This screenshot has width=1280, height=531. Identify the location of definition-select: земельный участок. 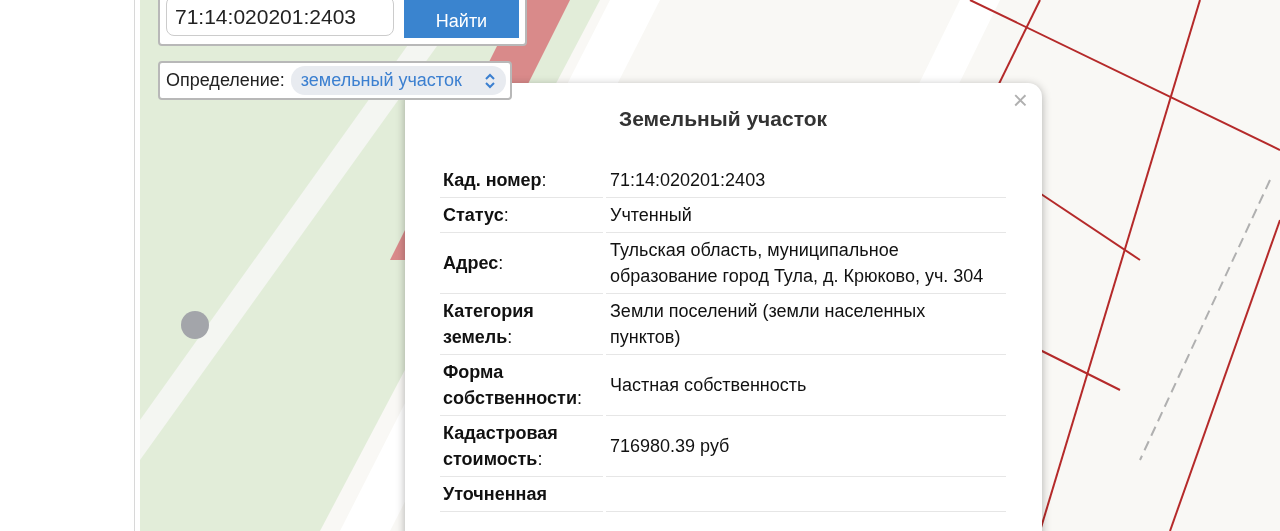
(398, 80).